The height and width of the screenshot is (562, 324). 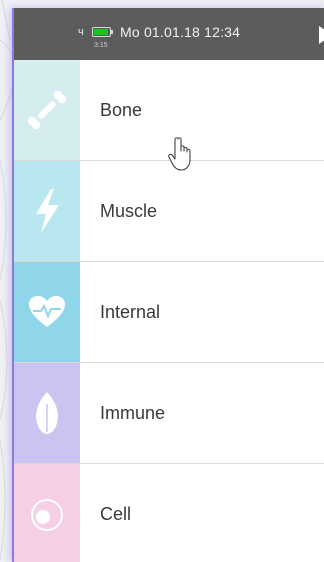 I want to click on date-time: Mo 01.01.18 12:34, so click(x=180, y=32).